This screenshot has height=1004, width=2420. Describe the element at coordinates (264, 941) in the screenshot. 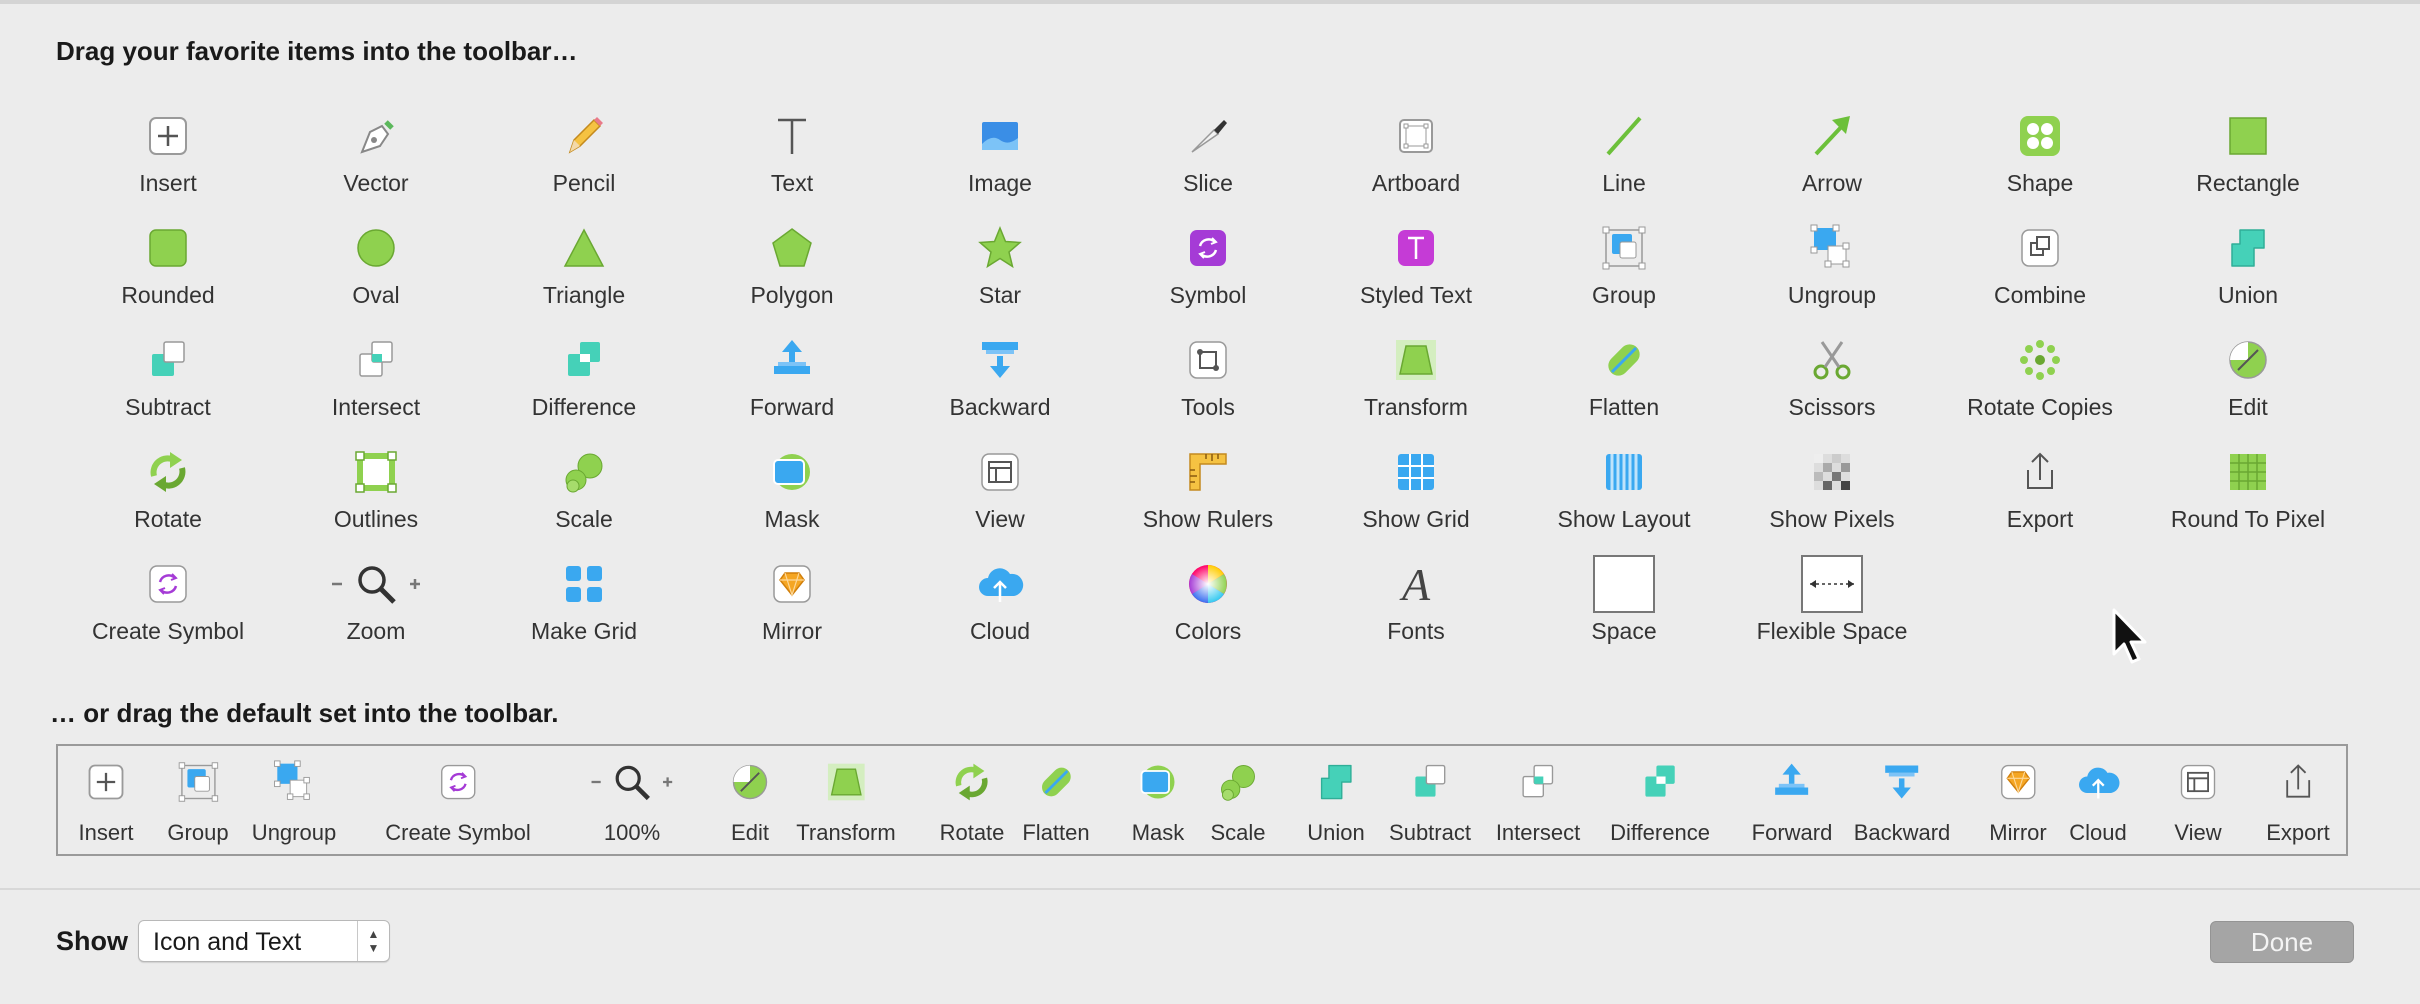

I see `show-mode-select: Icon and Text ▲ ▼` at that location.